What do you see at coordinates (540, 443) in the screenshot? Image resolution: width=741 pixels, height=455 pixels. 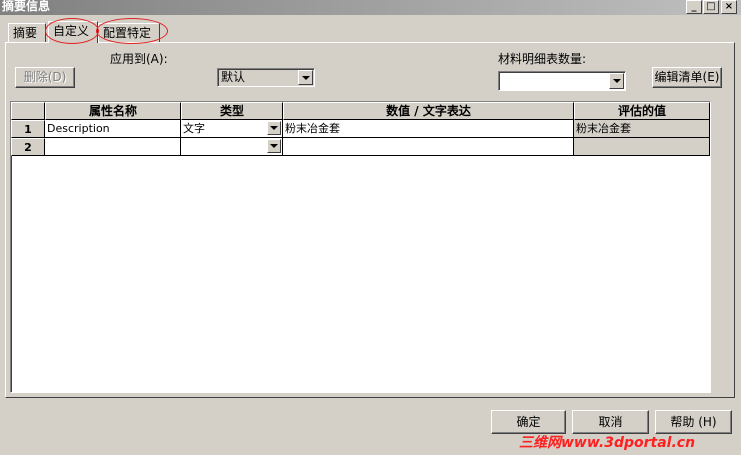 I see `watermark-cn: 三维网` at bounding box center [540, 443].